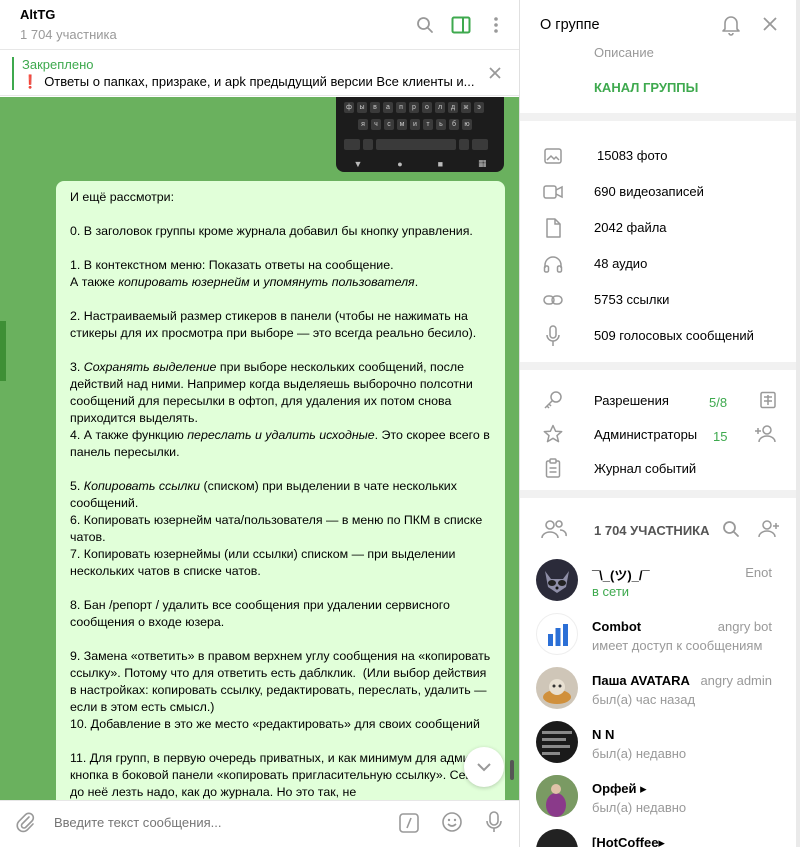 The image size is (800, 847). Describe the element at coordinates (767, 529) in the screenshot. I see `add-member-icon` at that location.